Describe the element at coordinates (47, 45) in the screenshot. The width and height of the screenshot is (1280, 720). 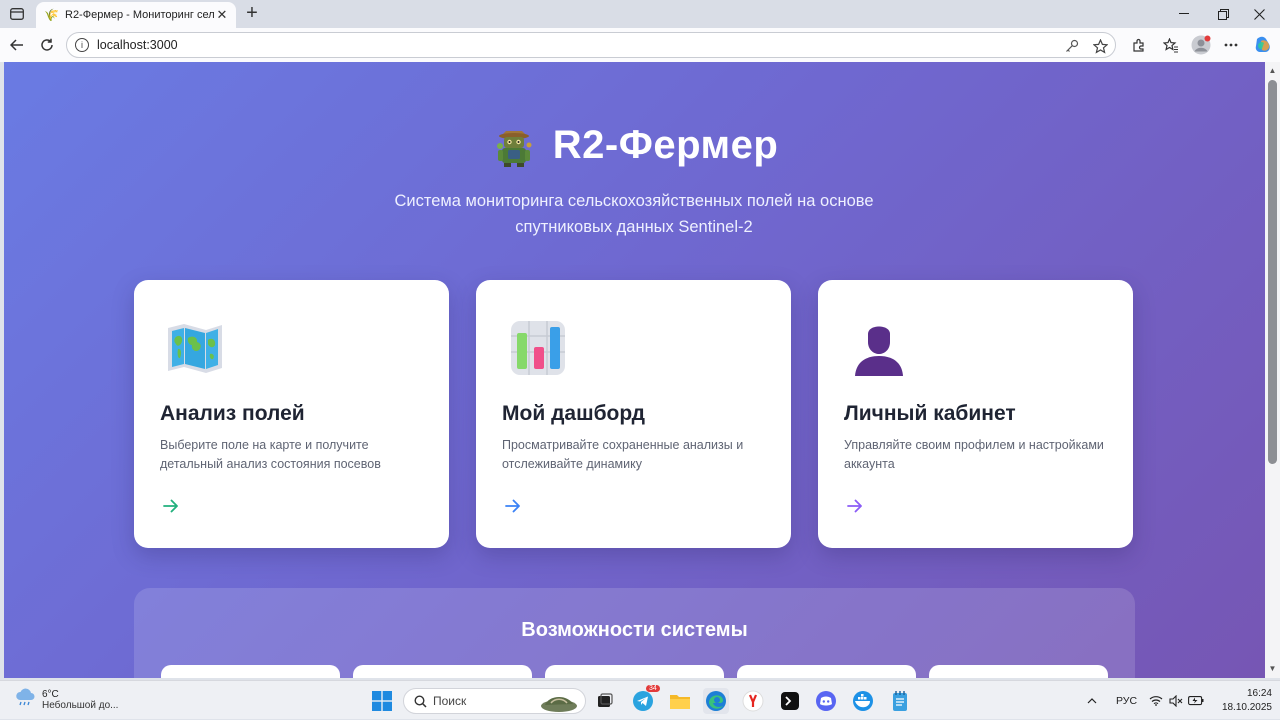
I see `reload-button` at that location.